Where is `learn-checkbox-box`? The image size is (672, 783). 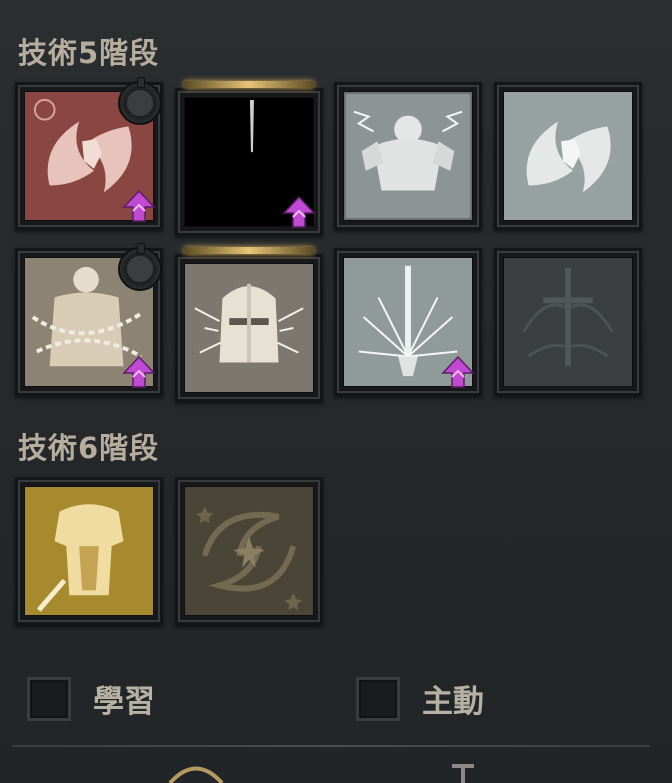
learn-checkbox-box is located at coordinates (49, 698).